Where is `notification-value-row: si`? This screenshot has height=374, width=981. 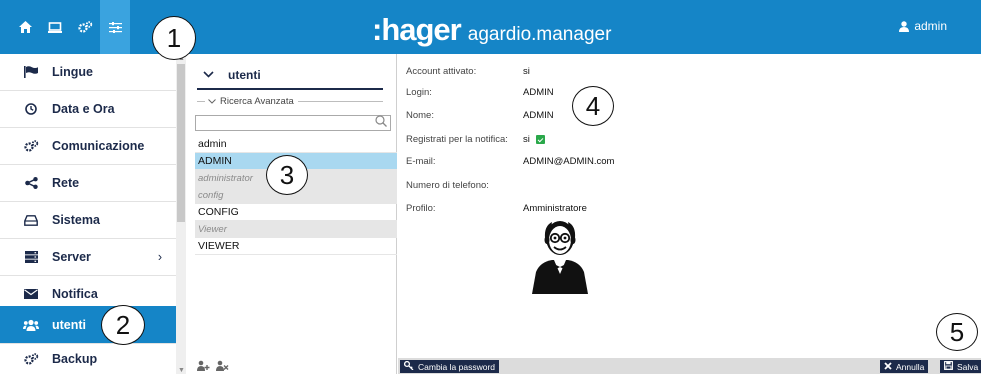
notification-value-row: si is located at coordinates (534, 139).